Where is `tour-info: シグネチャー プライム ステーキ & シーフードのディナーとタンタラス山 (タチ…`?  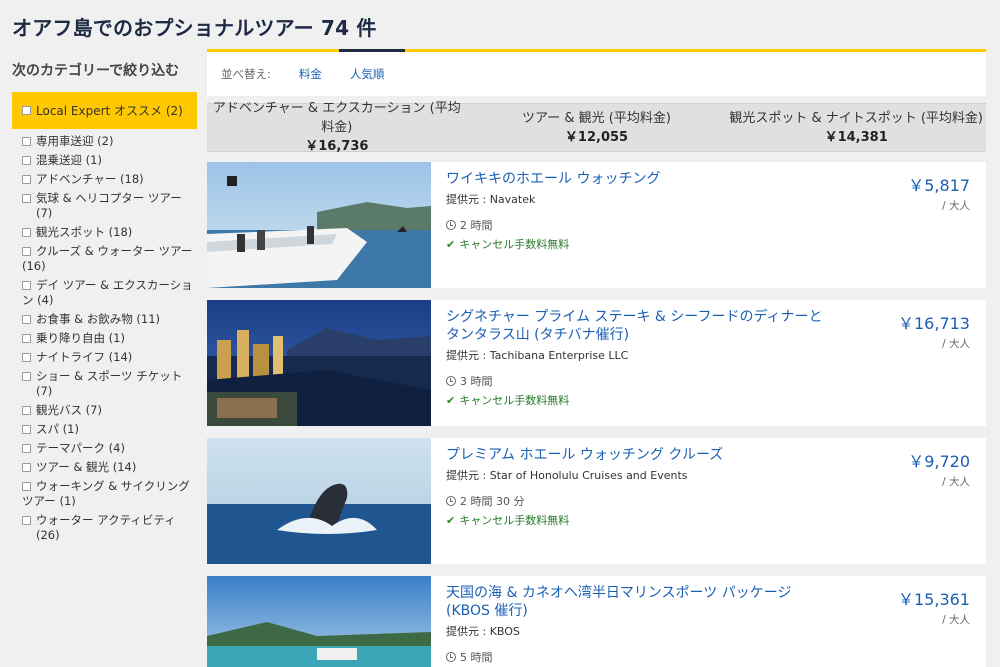 tour-info: シグネチャー プライム ステーキ & シーフードのディナーとタンタラス山 (タチ… is located at coordinates (636, 358).